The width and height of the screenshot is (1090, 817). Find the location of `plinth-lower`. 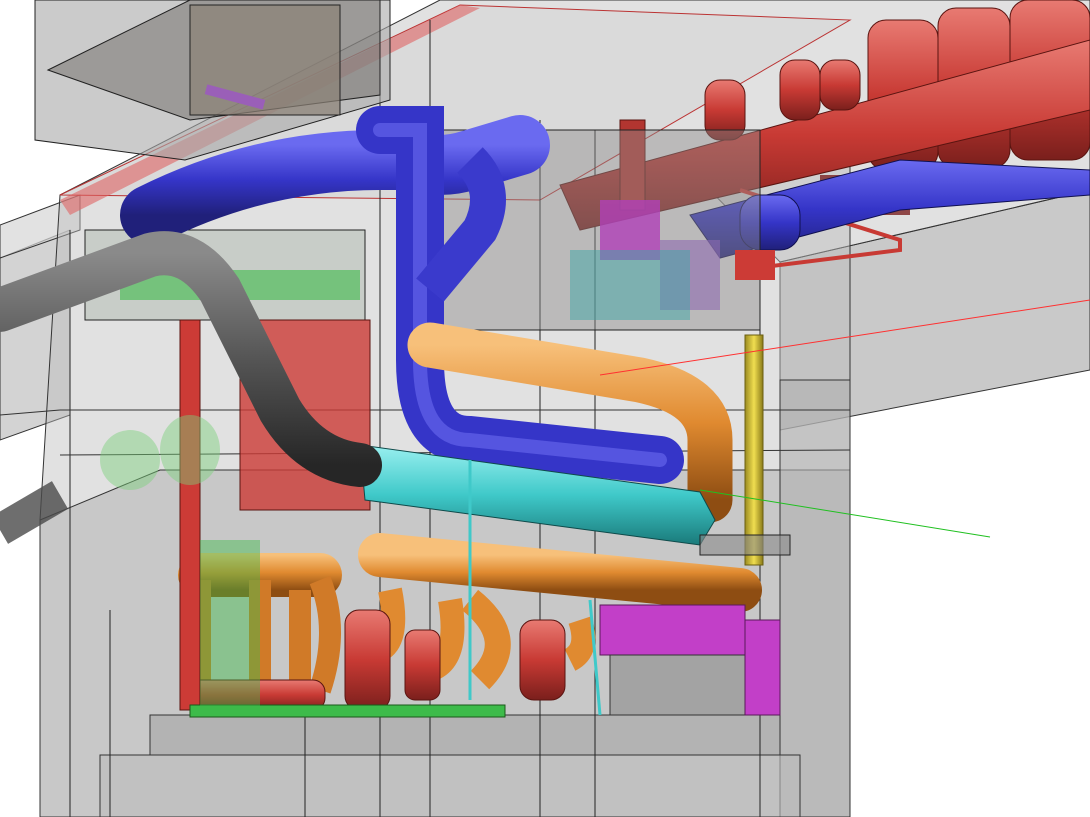

plinth-lower is located at coordinates (450, 785).